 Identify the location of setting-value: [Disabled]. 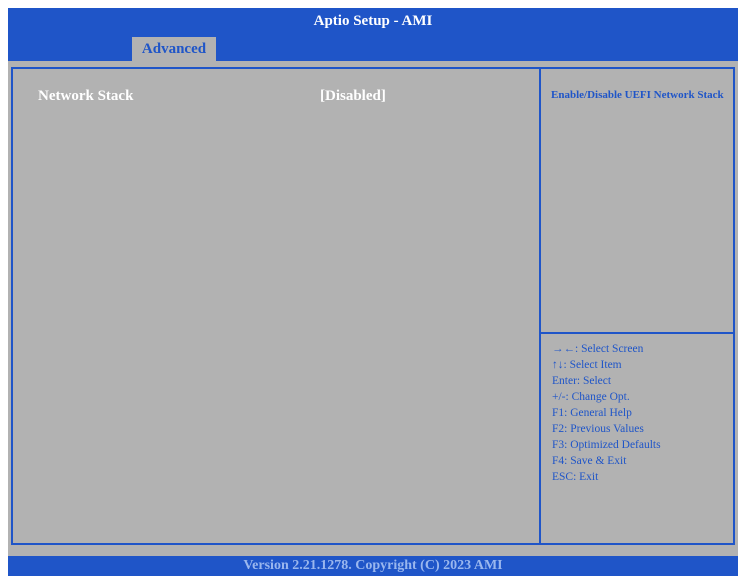
(353, 96).